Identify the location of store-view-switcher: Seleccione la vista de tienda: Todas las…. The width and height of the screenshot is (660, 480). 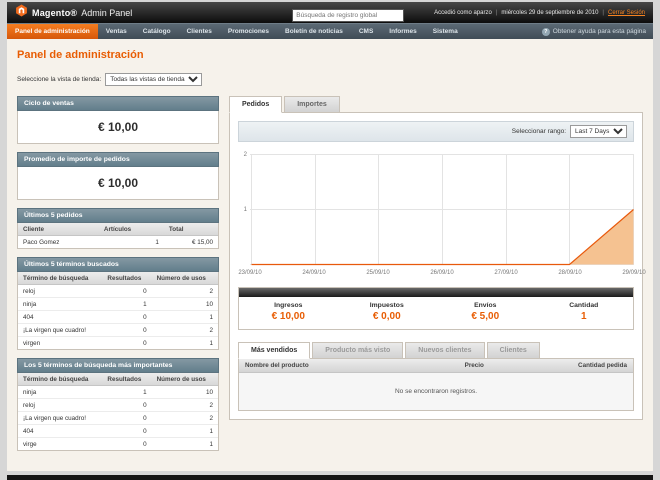
(330, 79).